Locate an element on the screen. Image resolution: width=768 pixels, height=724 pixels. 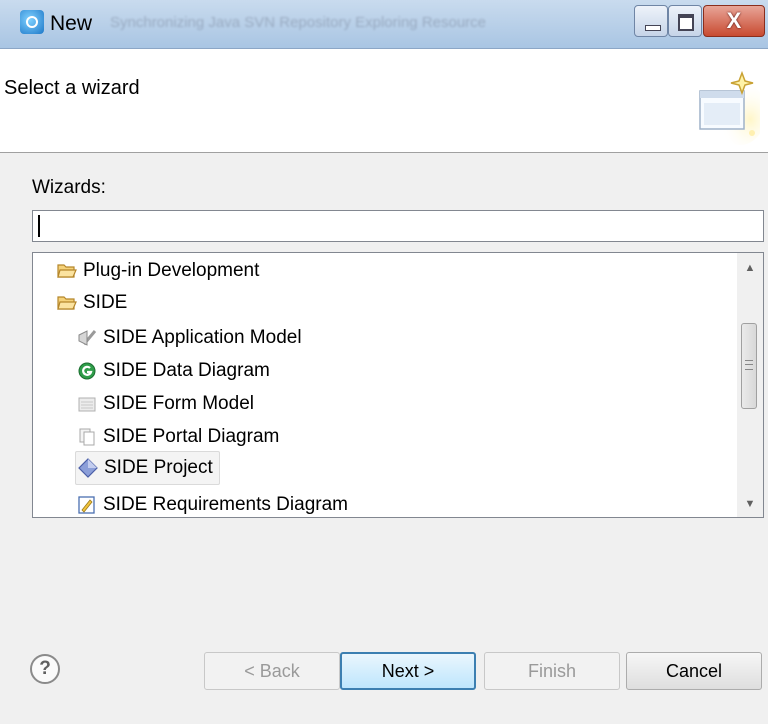
tree-scrollbar: ▲ ▼ is located at coordinates (750, 385).